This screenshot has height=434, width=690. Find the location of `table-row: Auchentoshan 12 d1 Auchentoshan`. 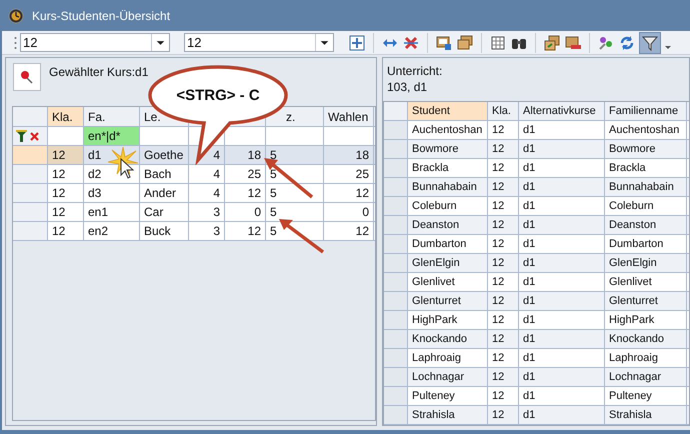

table-row: Auchentoshan 12 d1 Auchentoshan is located at coordinates (536, 130).